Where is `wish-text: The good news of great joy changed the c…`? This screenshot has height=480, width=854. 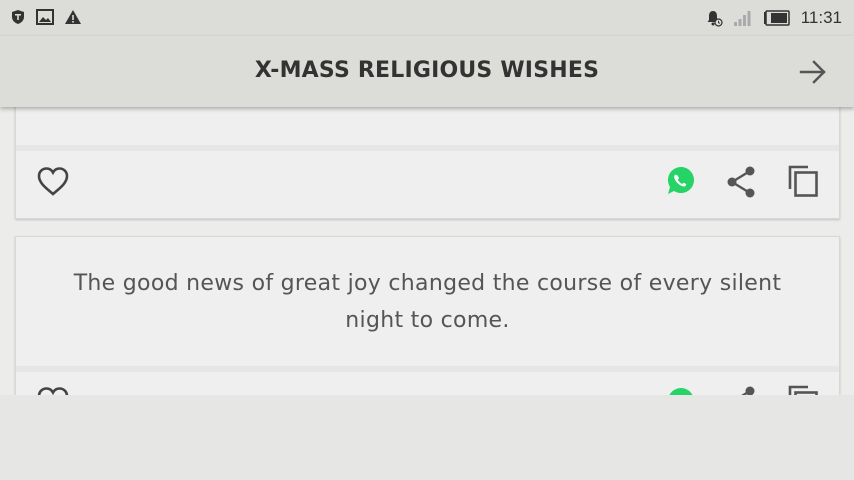 wish-text: The good news of great joy changed the c… is located at coordinates (427, 302).